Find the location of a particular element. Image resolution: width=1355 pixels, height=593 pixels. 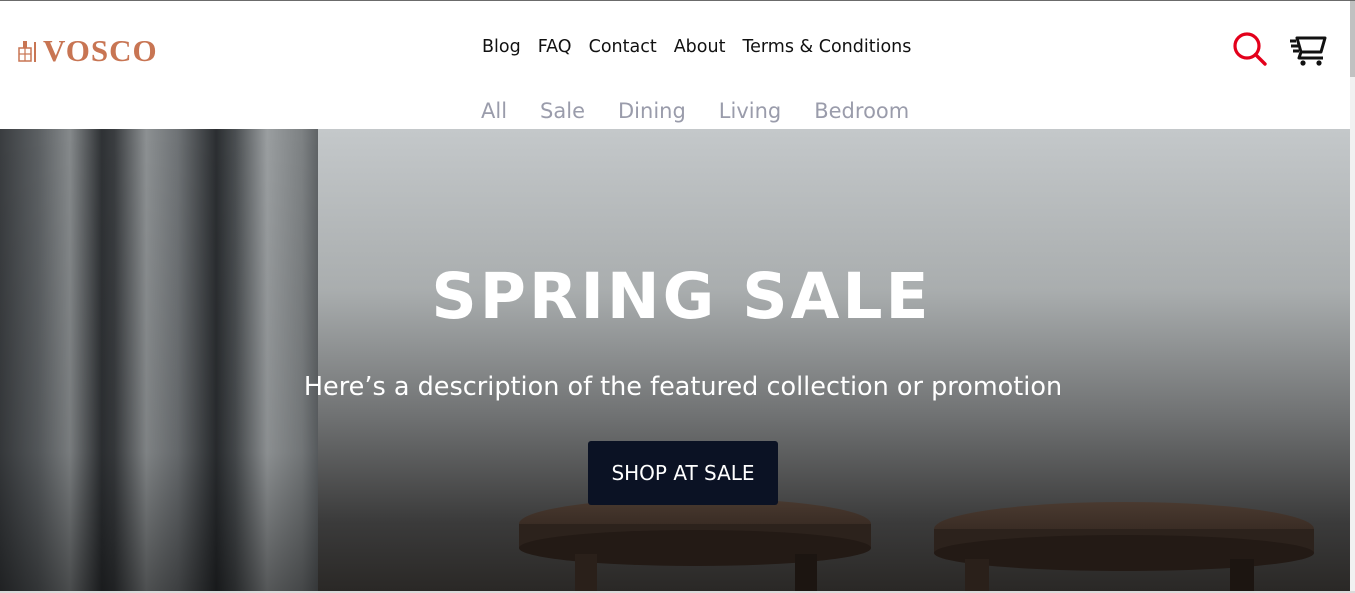

hero-title: SPRING SALE is located at coordinates (681, 296).